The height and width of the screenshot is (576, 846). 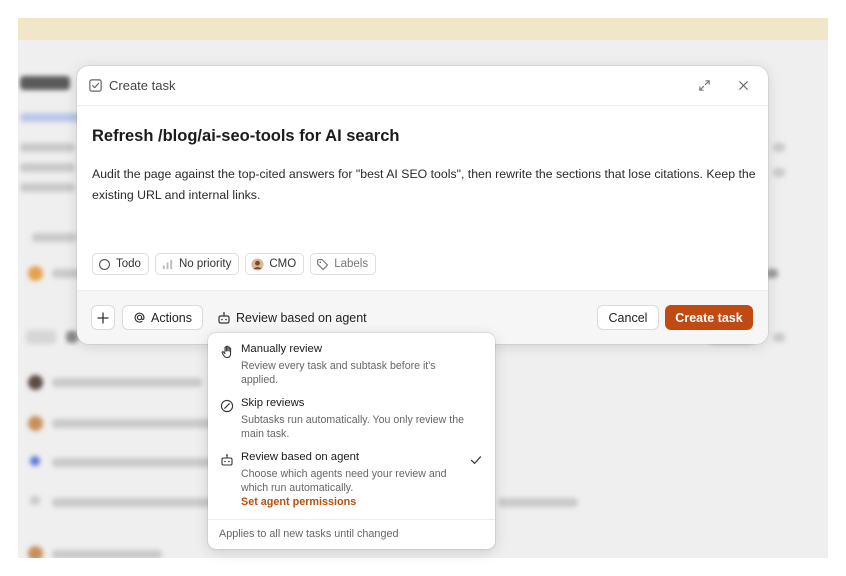 I want to click on labels-chip: Labels, so click(x=343, y=264).